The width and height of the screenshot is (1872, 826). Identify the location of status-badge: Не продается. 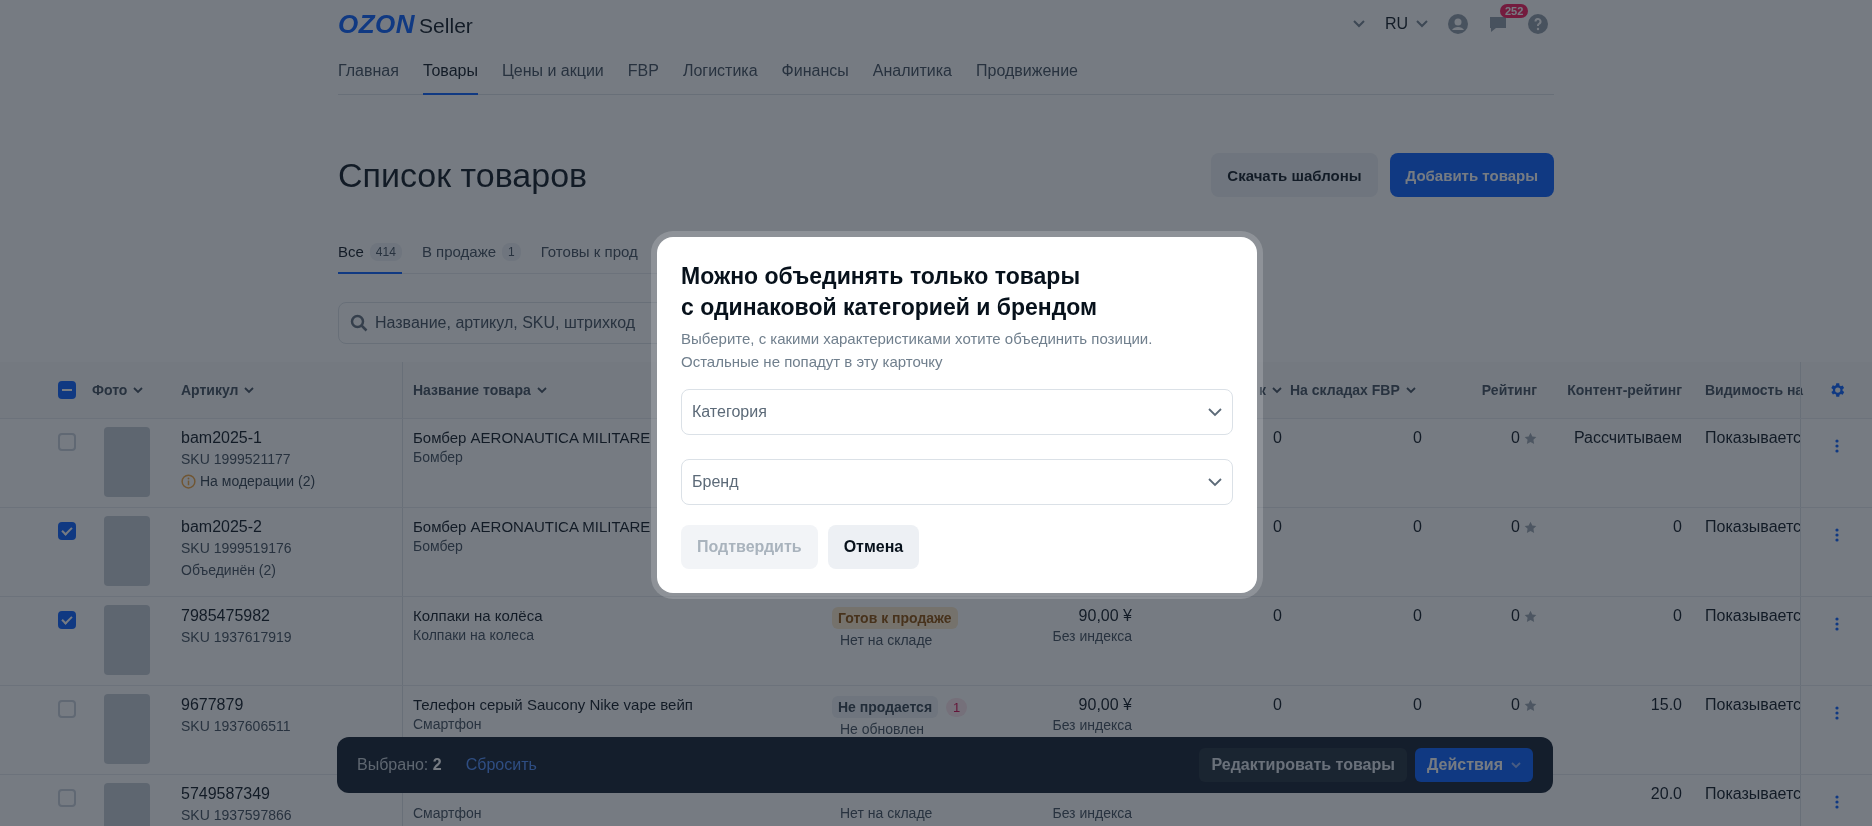
(885, 707).